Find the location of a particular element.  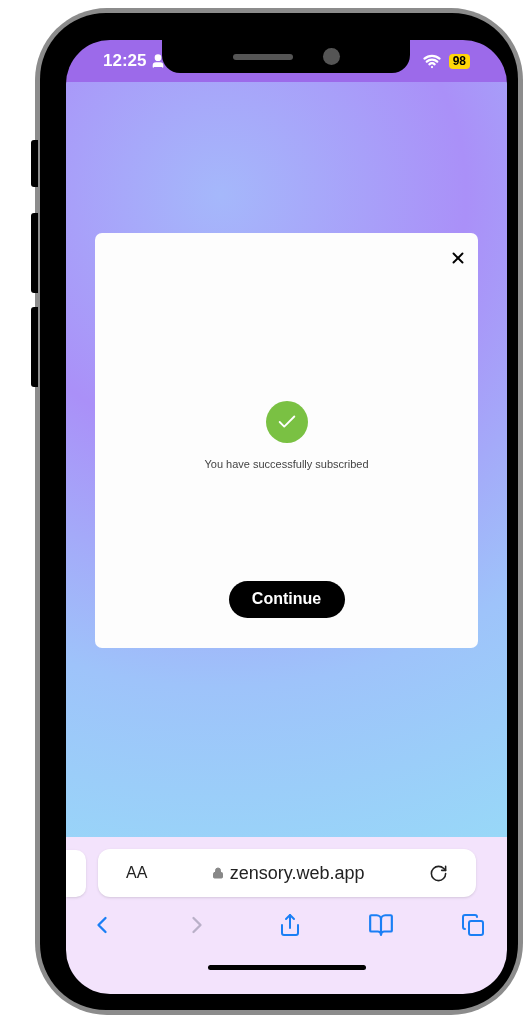

url-text: zensory.web.app is located at coordinates (297, 873).